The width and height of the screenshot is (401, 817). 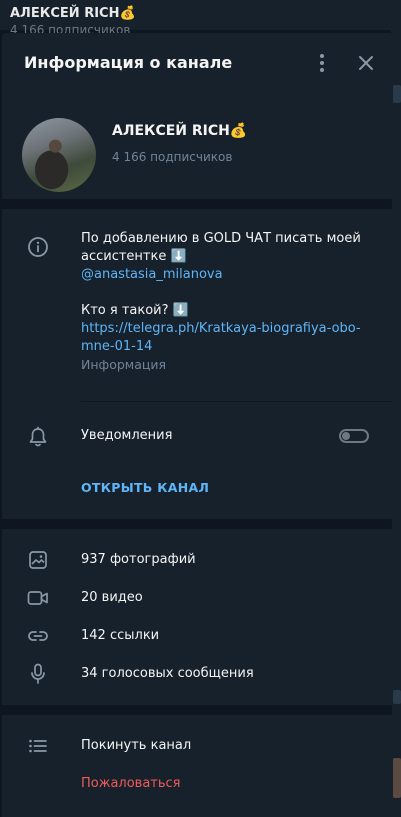 What do you see at coordinates (134, 256) in the screenshot?
I see `description-line: ассистентке ⬇️` at bounding box center [134, 256].